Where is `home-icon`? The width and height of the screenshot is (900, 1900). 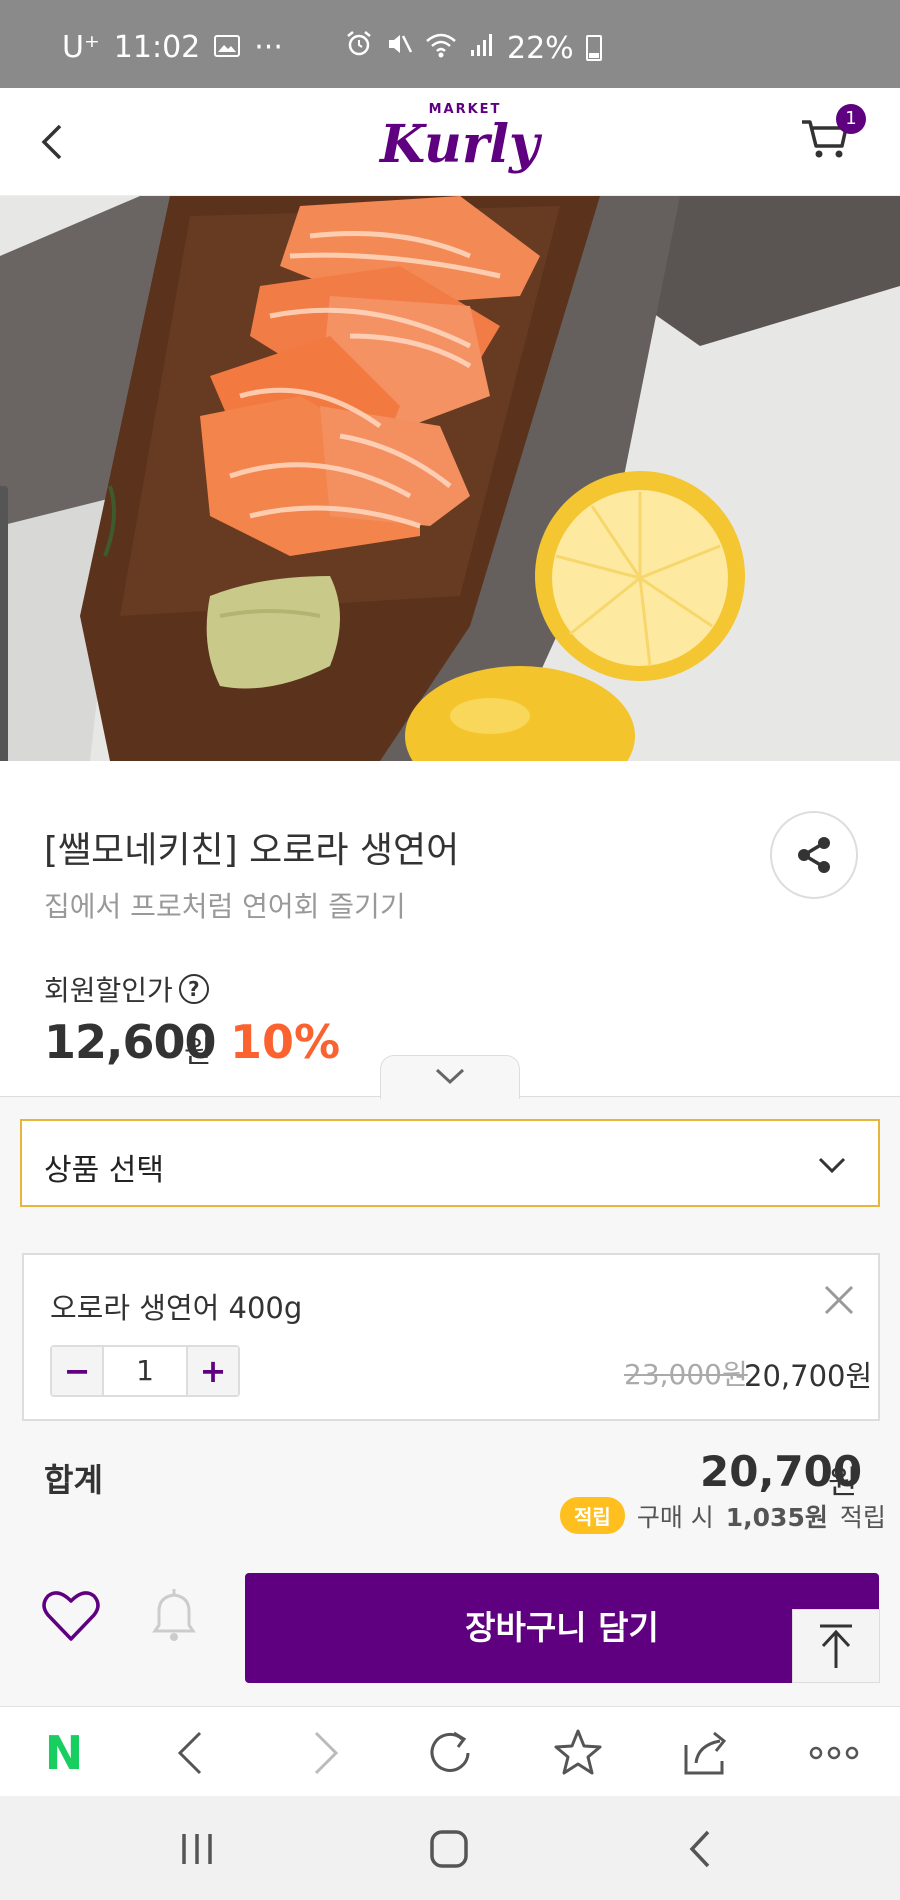
home-icon is located at coordinates (449, 1849).